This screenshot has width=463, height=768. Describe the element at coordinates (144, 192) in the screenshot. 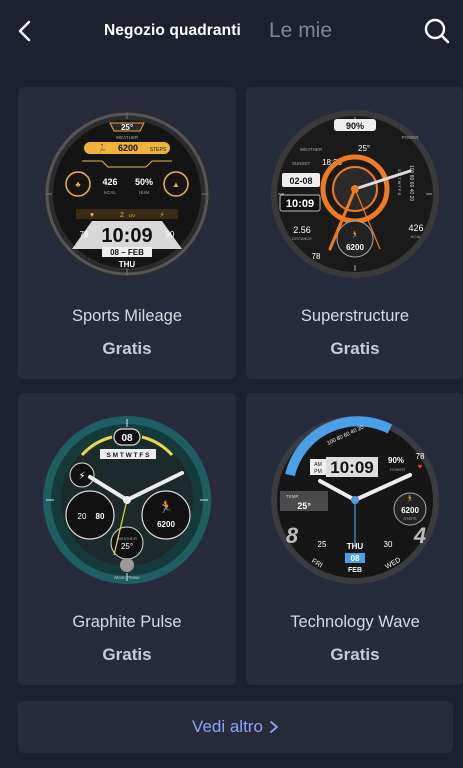

I see `svg-text: HUM` at that location.